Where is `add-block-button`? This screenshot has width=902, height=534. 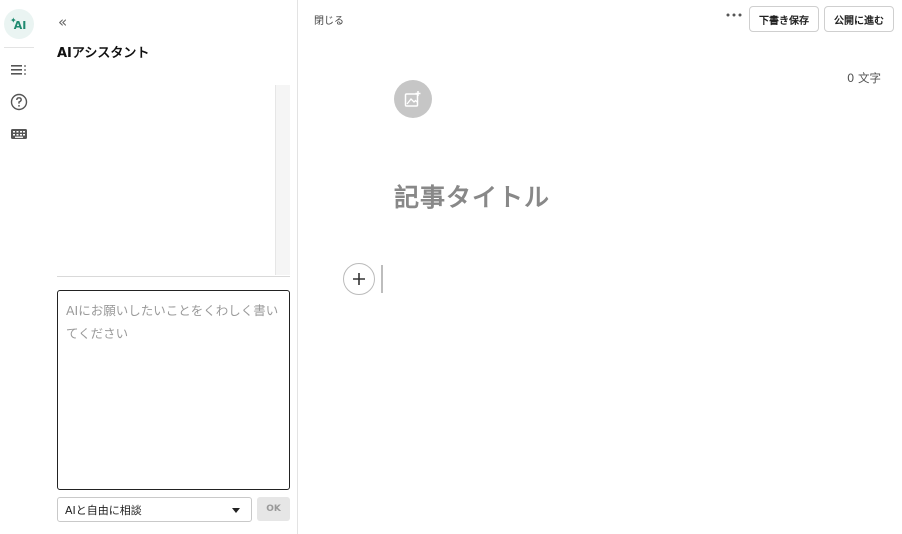 add-block-button is located at coordinates (359, 279).